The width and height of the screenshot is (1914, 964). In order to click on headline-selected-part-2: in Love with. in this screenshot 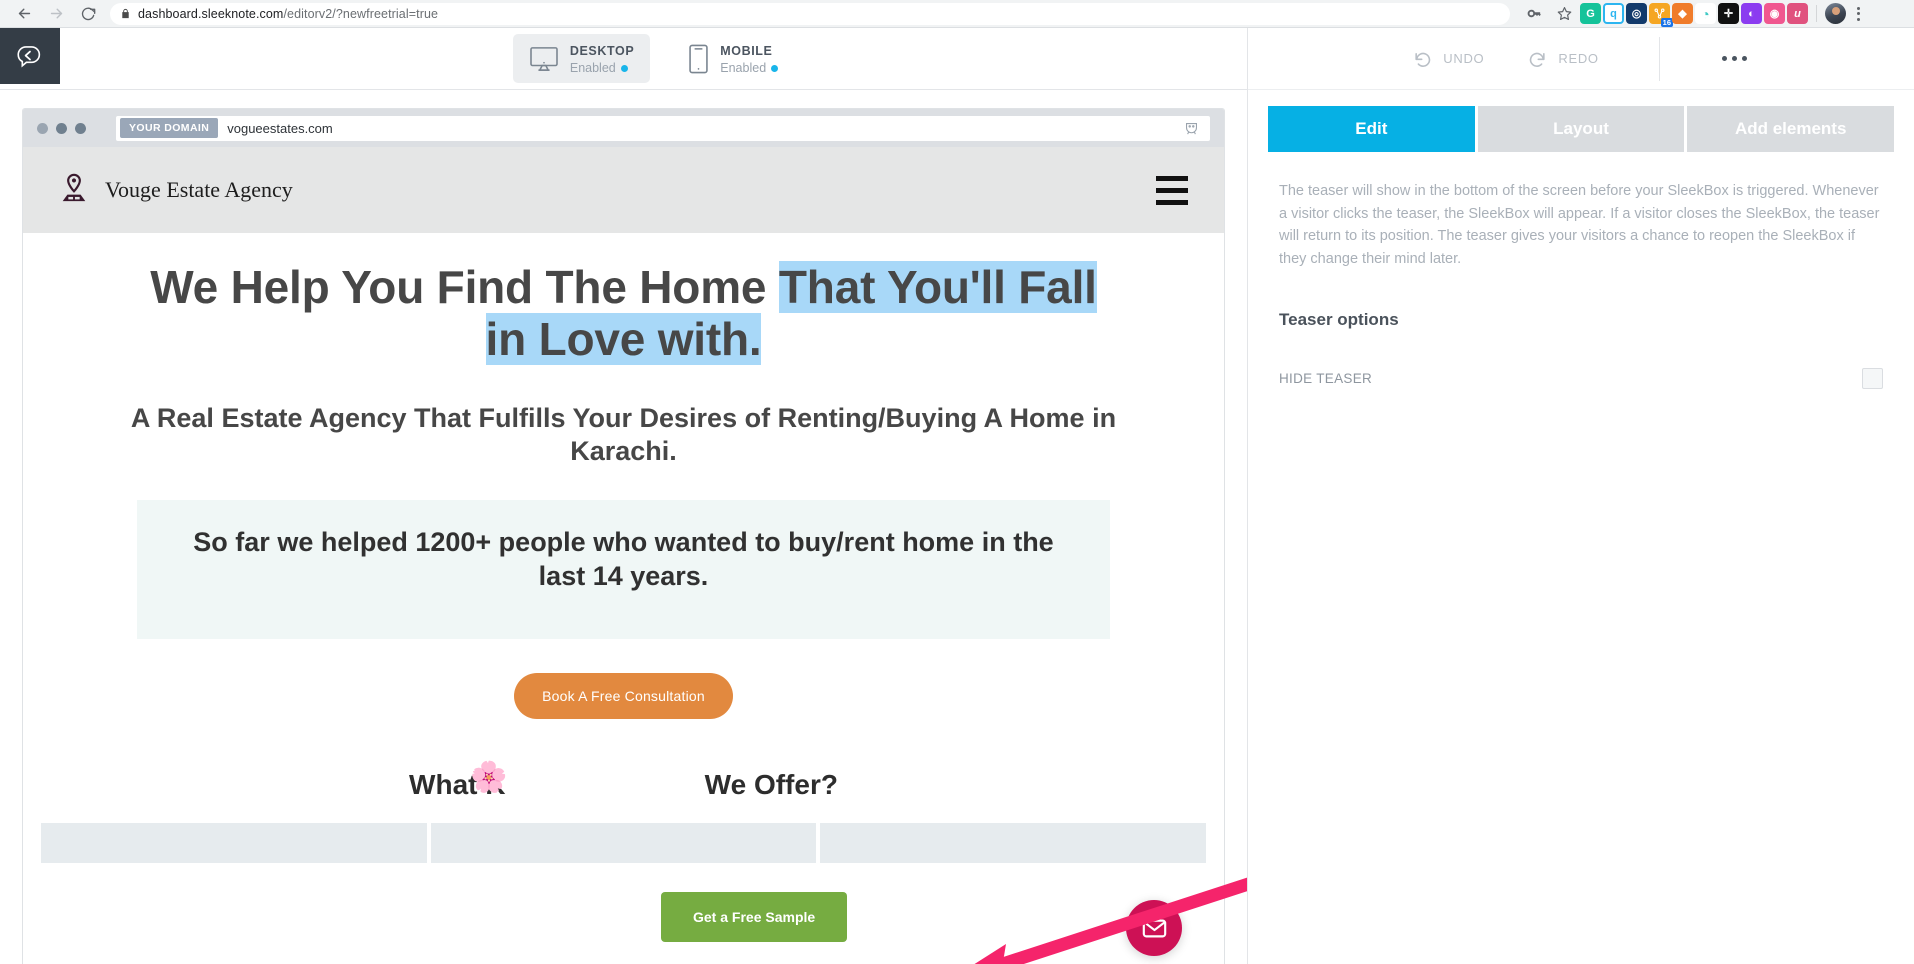, I will do `click(623, 339)`.